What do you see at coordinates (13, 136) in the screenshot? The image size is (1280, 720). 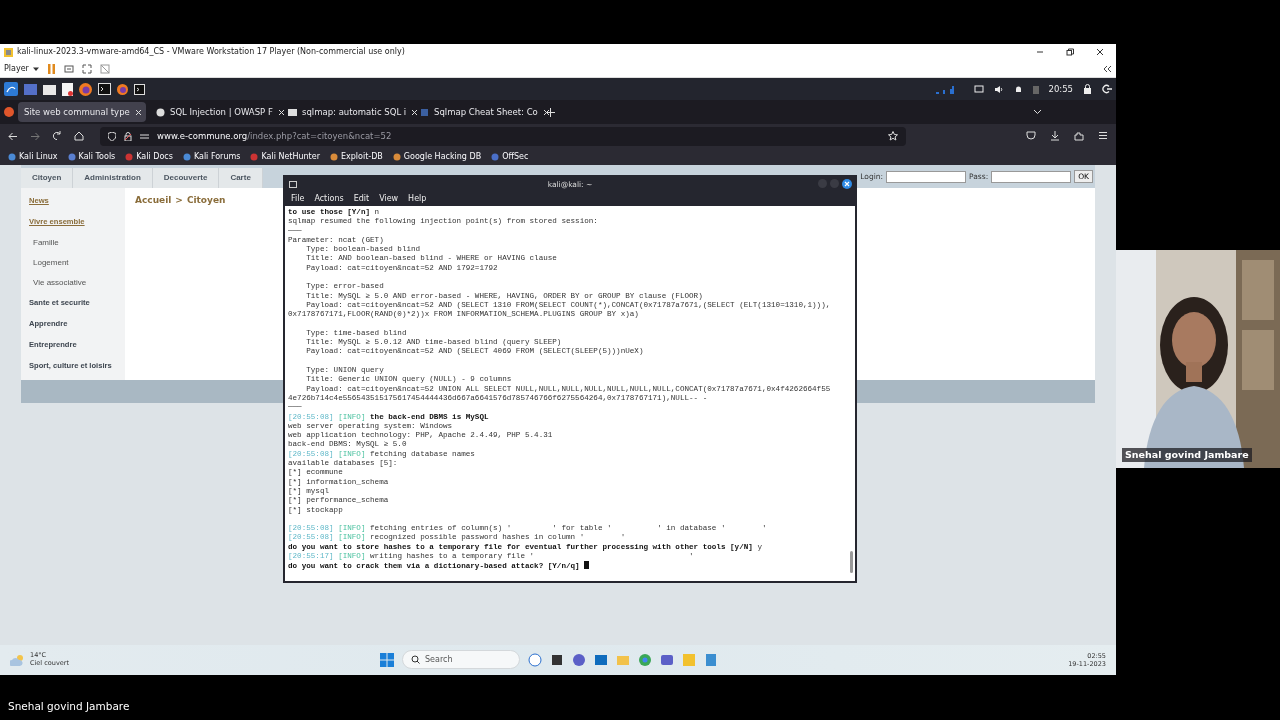 I see `back-icon` at bounding box center [13, 136].